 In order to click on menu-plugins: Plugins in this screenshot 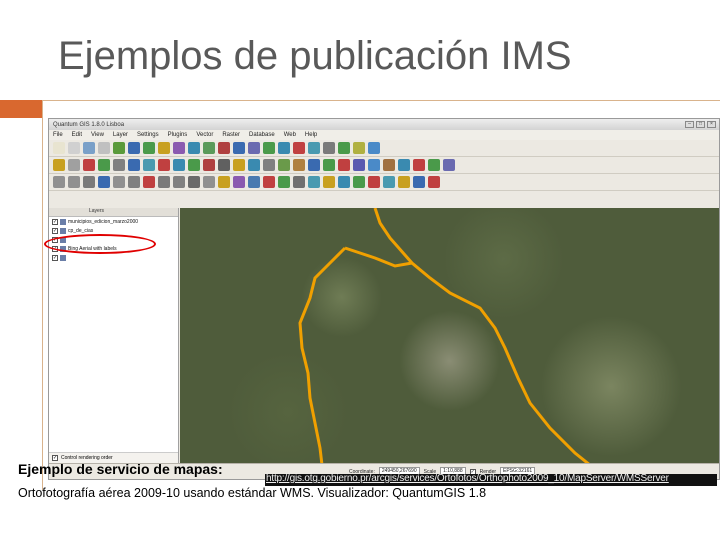, I will do `click(178, 135)`.